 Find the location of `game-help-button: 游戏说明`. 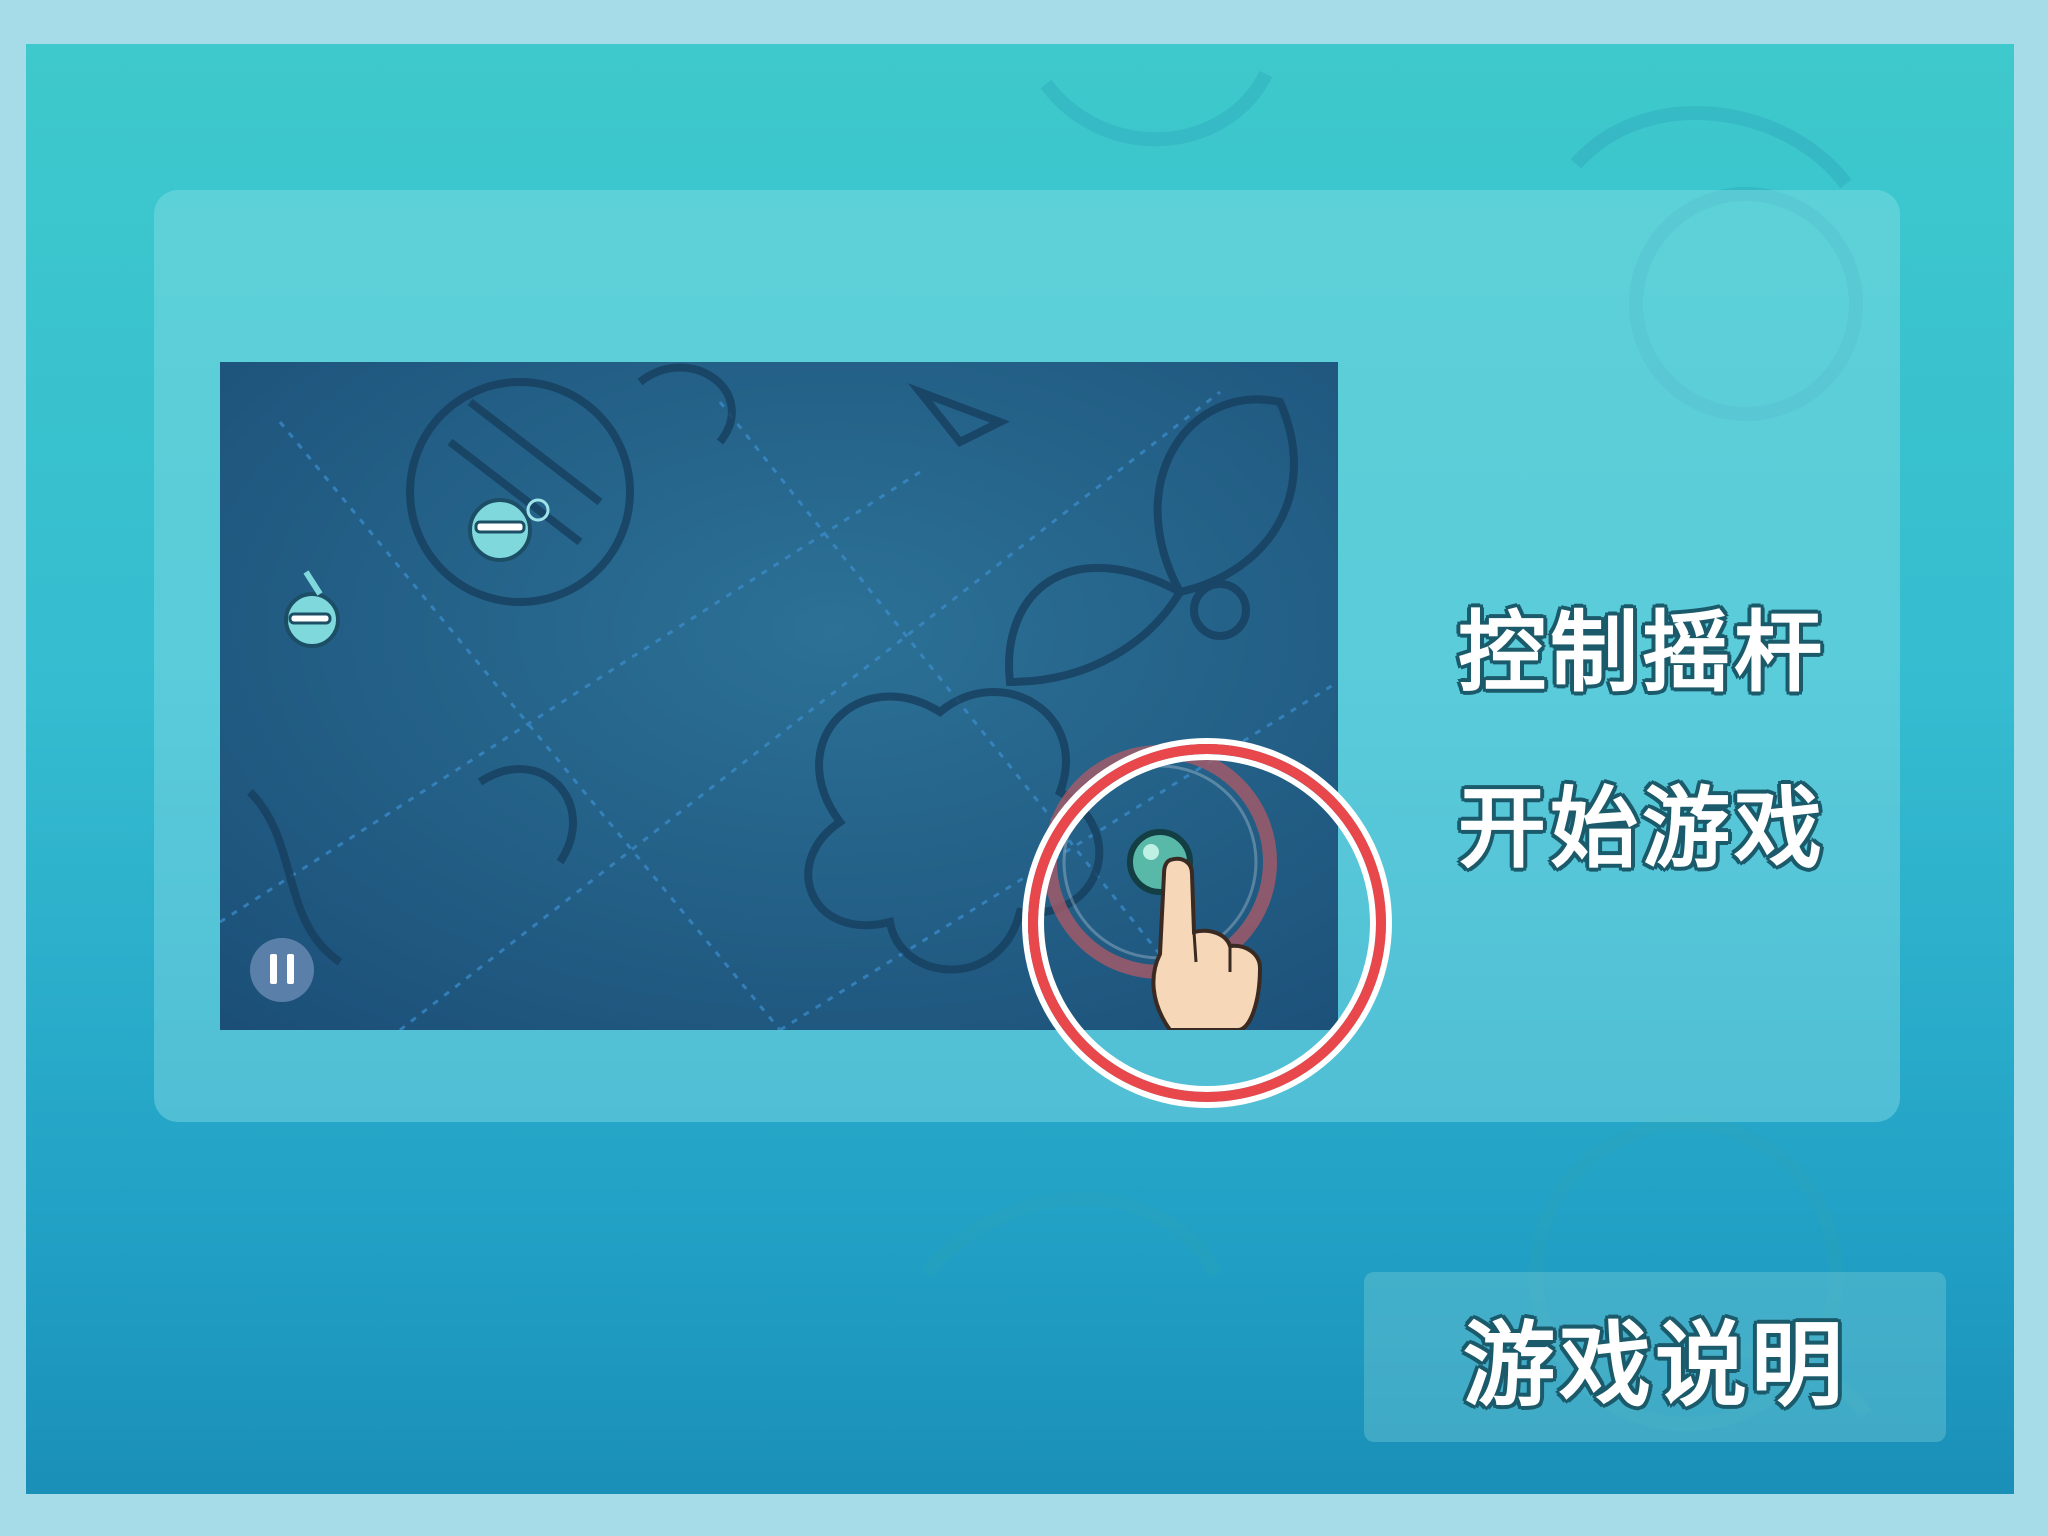

game-help-button: 游戏说明 is located at coordinates (1655, 1357).